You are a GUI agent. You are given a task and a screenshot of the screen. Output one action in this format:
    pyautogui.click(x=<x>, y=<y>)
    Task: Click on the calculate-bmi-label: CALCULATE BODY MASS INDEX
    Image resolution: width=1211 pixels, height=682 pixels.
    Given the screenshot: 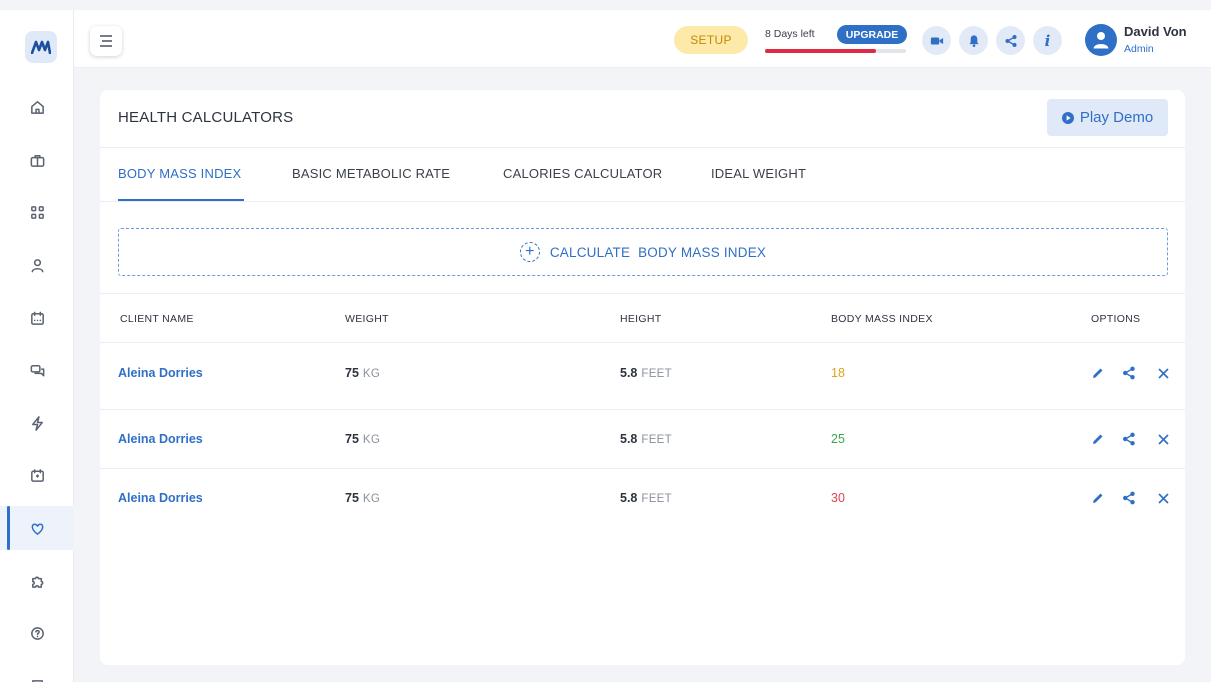 What is the action you would take?
    pyautogui.click(x=658, y=252)
    